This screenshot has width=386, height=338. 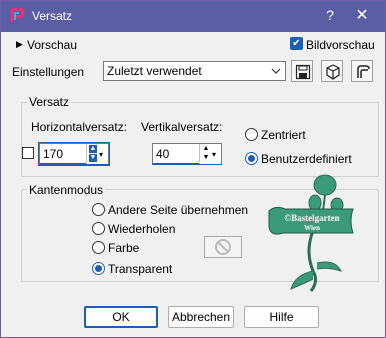 I want to click on radio-centered, so click(x=251, y=134).